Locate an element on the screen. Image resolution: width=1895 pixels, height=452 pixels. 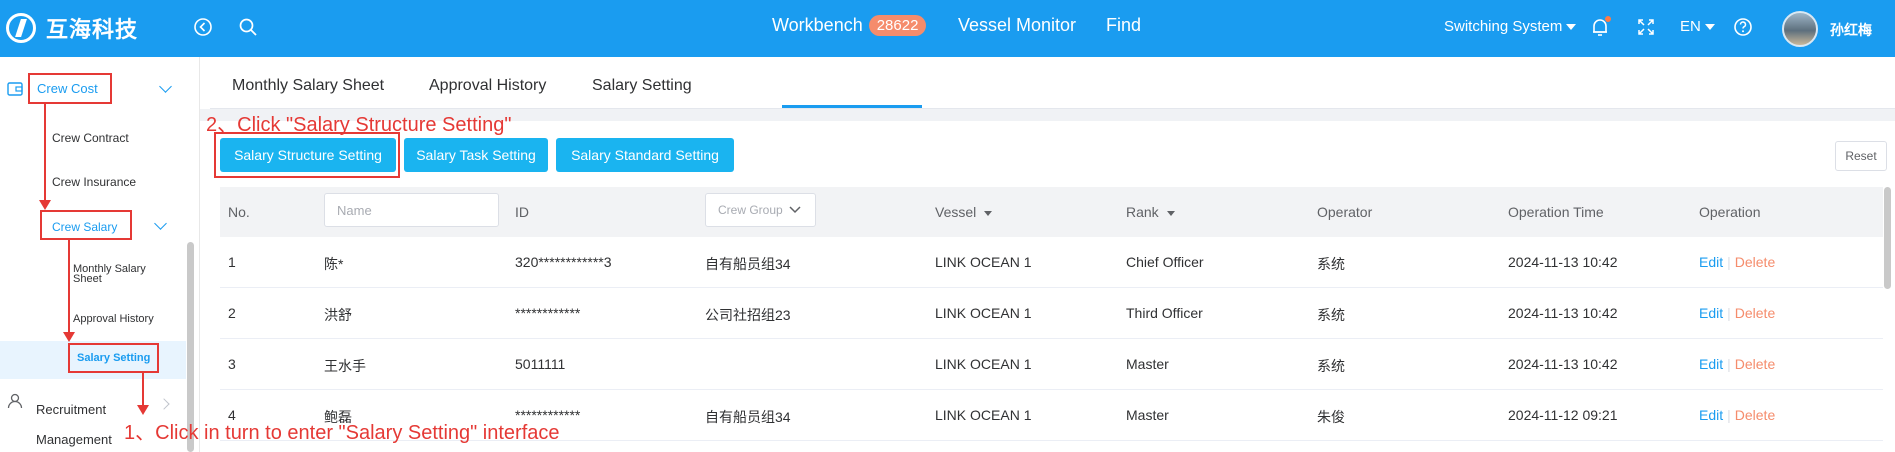
annotation-box-crew-salary is located at coordinates (86, 225).